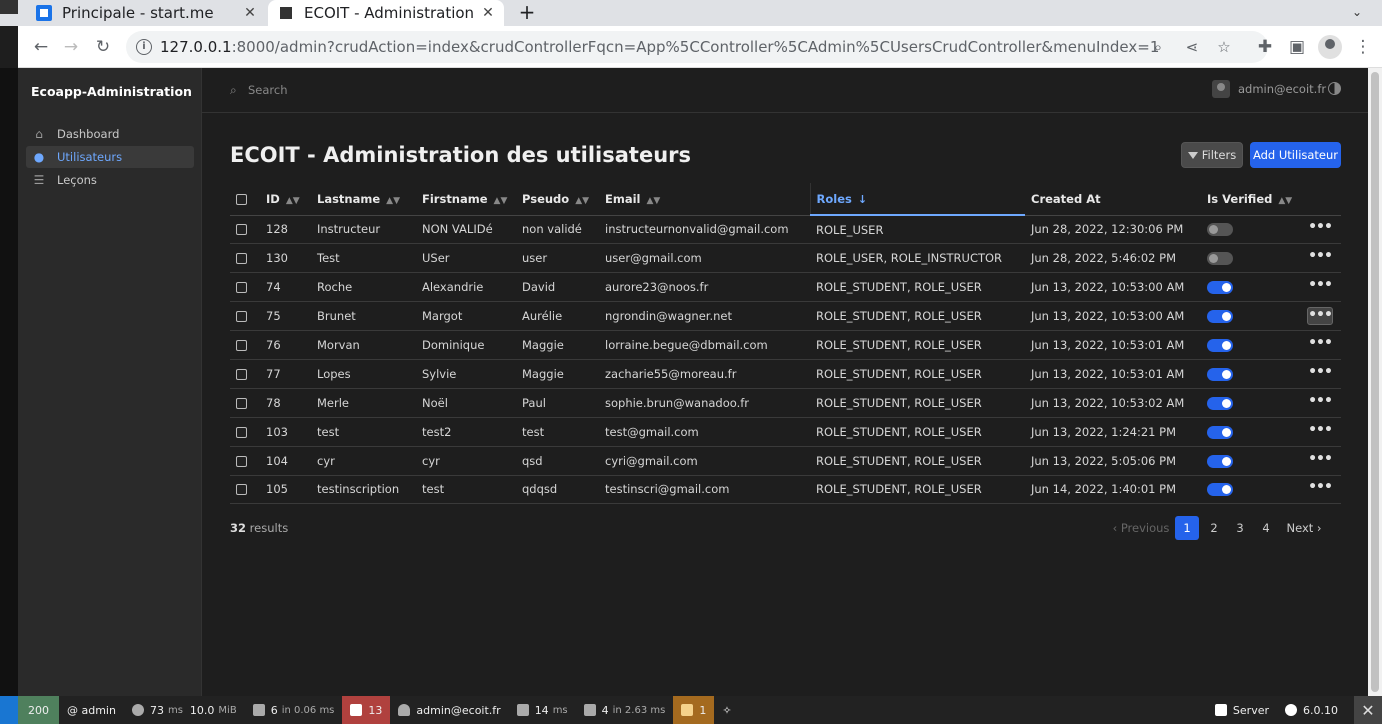  Describe the element at coordinates (726, 710) in the screenshot. I see `wand-item: ✧` at that location.